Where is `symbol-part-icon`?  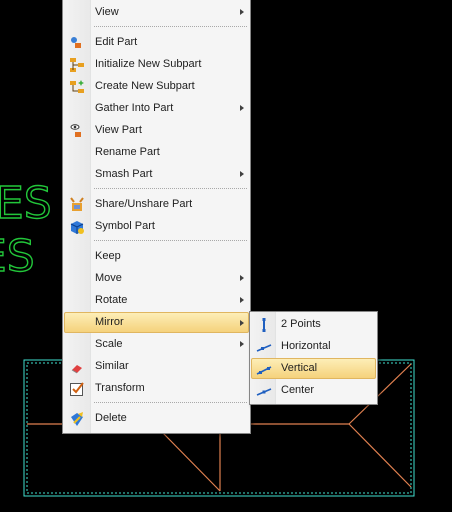 symbol-part-icon is located at coordinates (77, 227).